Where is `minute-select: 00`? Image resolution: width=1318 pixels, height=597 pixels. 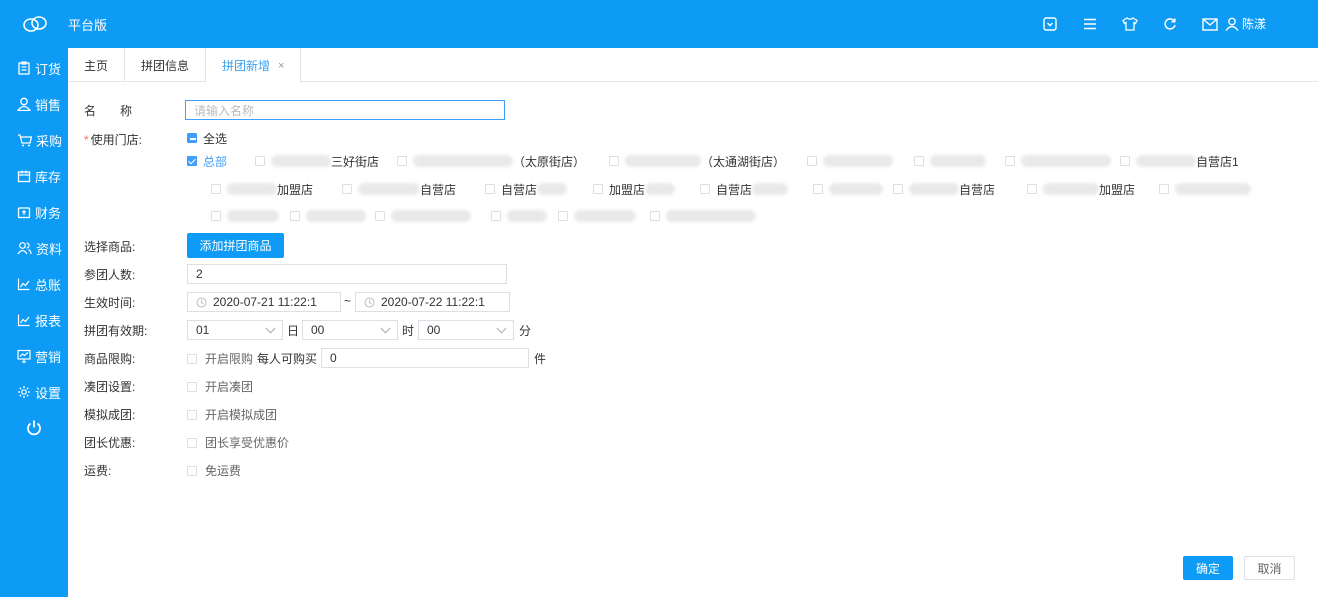 minute-select: 00 is located at coordinates (466, 330).